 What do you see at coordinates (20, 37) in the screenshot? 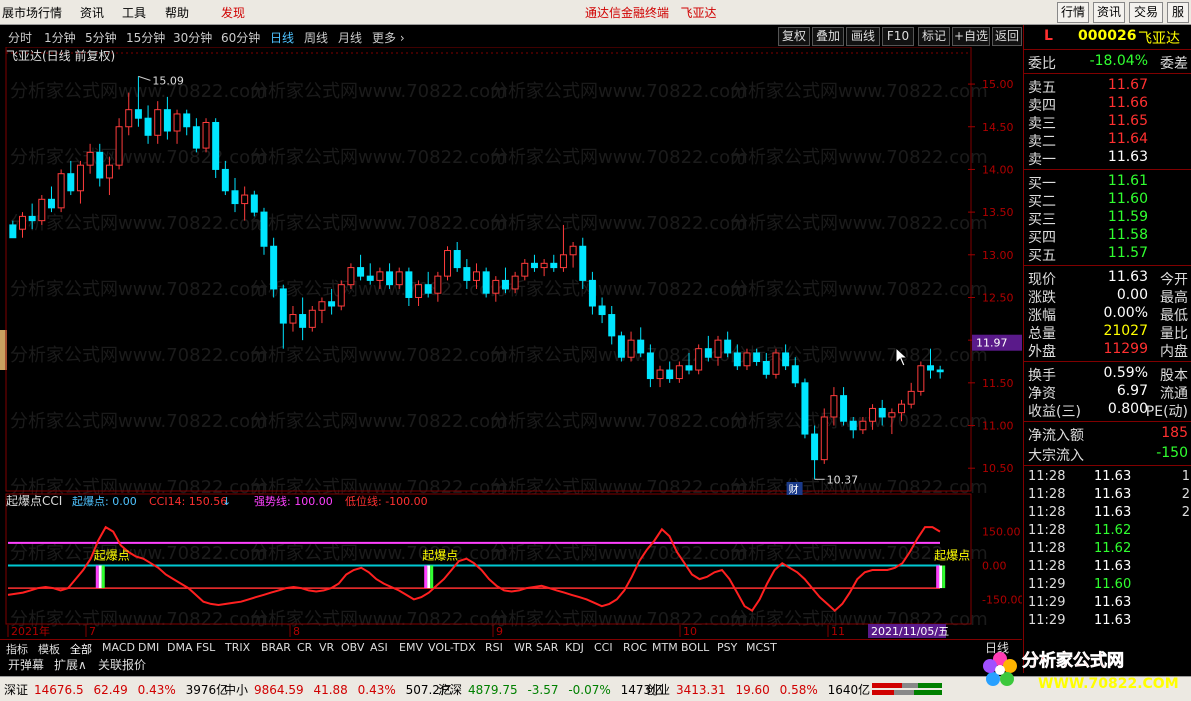
I see `period-tick: 分时` at bounding box center [20, 37].